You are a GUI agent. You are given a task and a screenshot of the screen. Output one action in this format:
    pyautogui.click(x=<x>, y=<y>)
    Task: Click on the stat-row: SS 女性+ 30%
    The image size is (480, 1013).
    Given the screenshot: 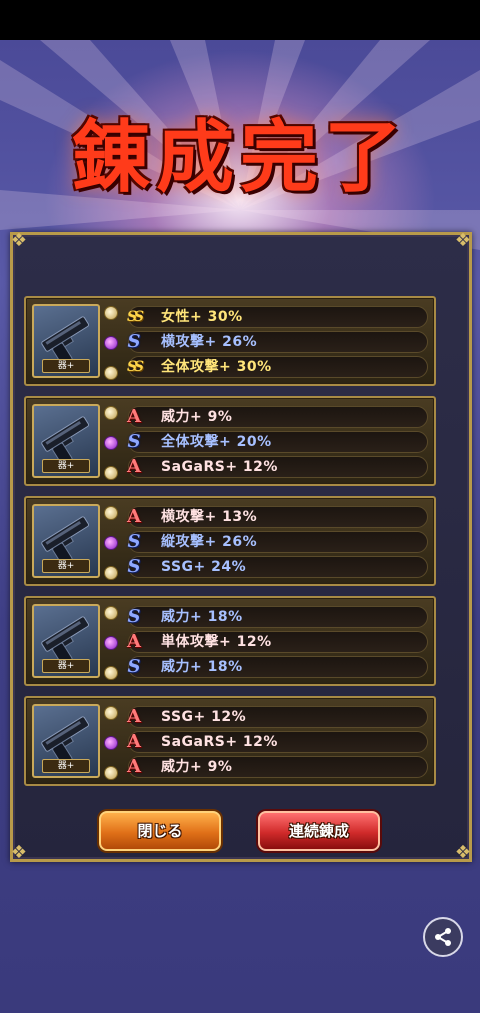 What is the action you would take?
    pyautogui.click(x=277, y=317)
    